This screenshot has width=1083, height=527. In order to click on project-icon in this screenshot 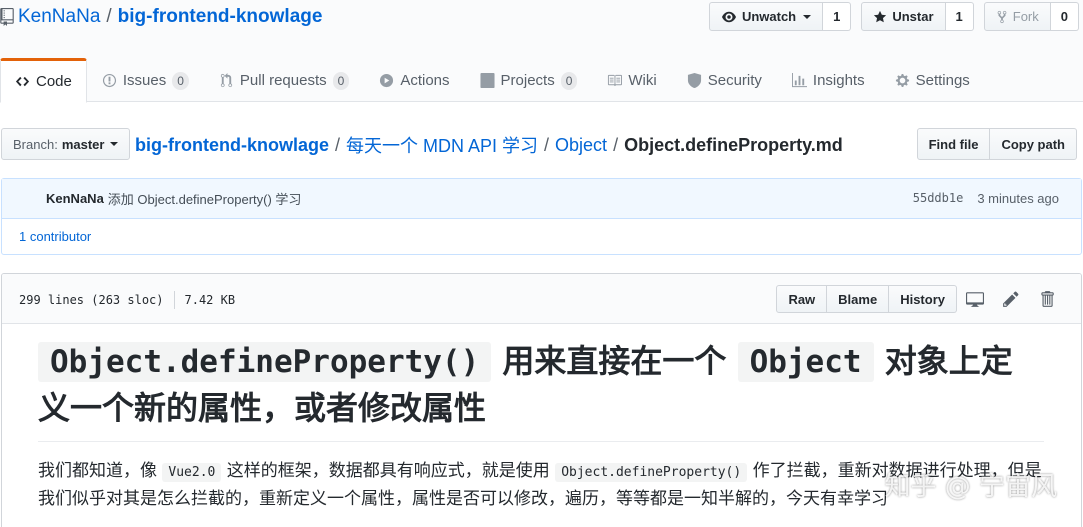, I will do `click(487, 80)`.